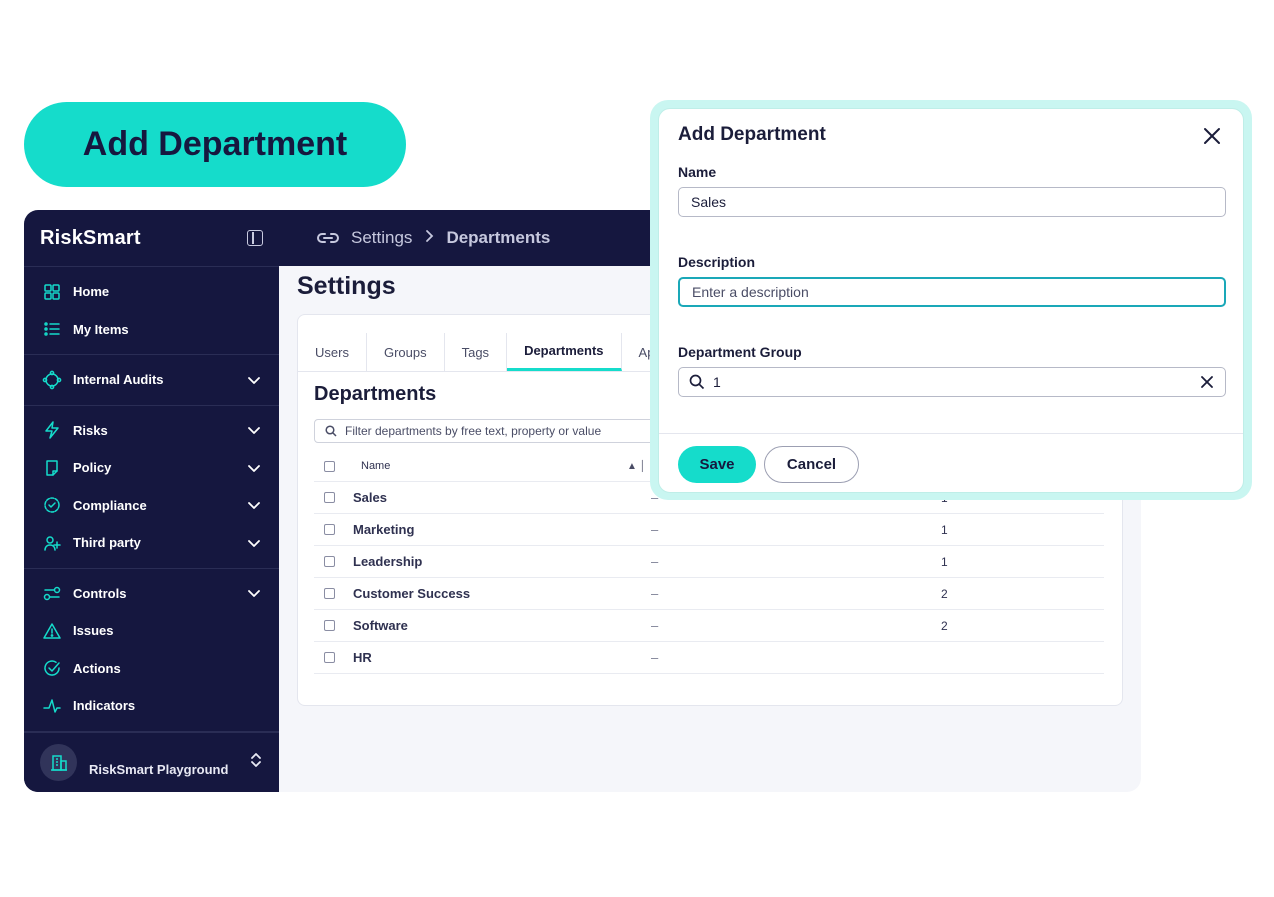 Image resolution: width=1274 pixels, height=897 pixels. Describe the element at coordinates (215, 144) in the screenshot. I see `headline-text: Add Department` at that location.